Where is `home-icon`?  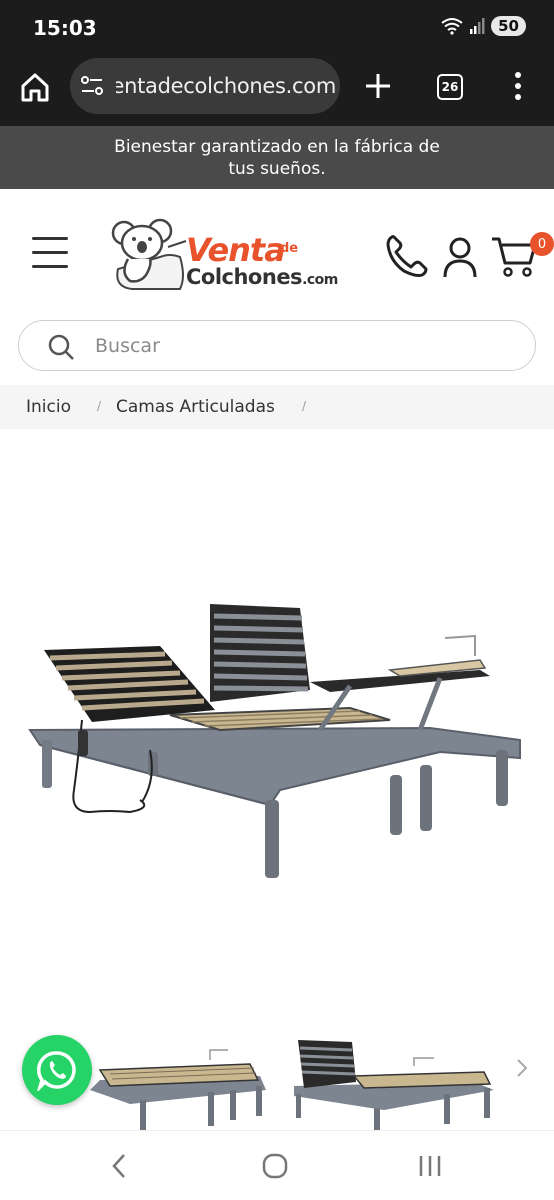
home-icon is located at coordinates (35, 87).